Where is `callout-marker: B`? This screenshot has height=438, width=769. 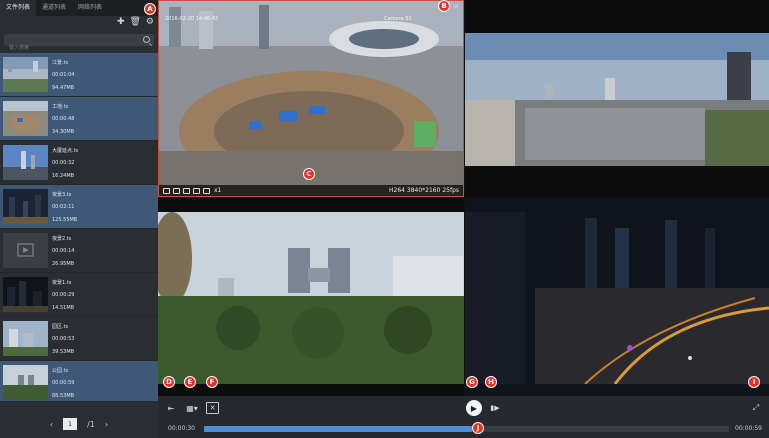
callout-marker: B is located at coordinates (444, 6).